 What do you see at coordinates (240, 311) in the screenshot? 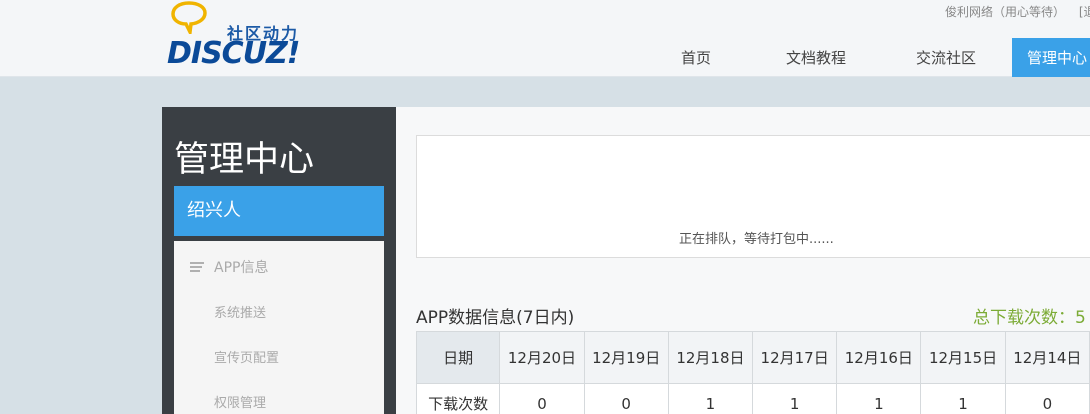
I see `menu-item-push: 系统推送` at bounding box center [240, 311].